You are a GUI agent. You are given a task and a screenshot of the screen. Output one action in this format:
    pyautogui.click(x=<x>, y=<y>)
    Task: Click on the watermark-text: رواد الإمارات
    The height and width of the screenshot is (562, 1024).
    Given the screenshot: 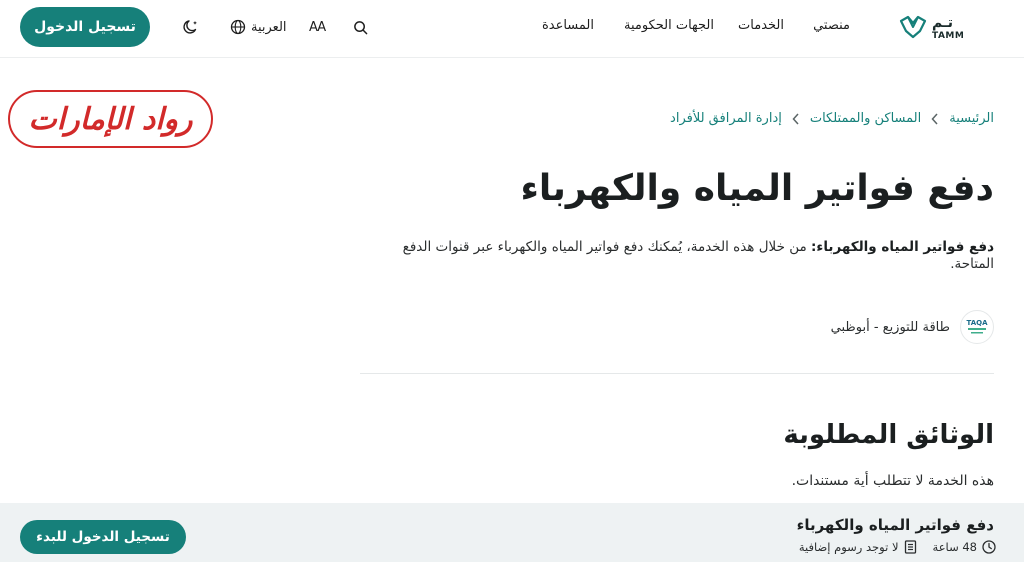 What is the action you would take?
    pyautogui.click(x=111, y=119)
    